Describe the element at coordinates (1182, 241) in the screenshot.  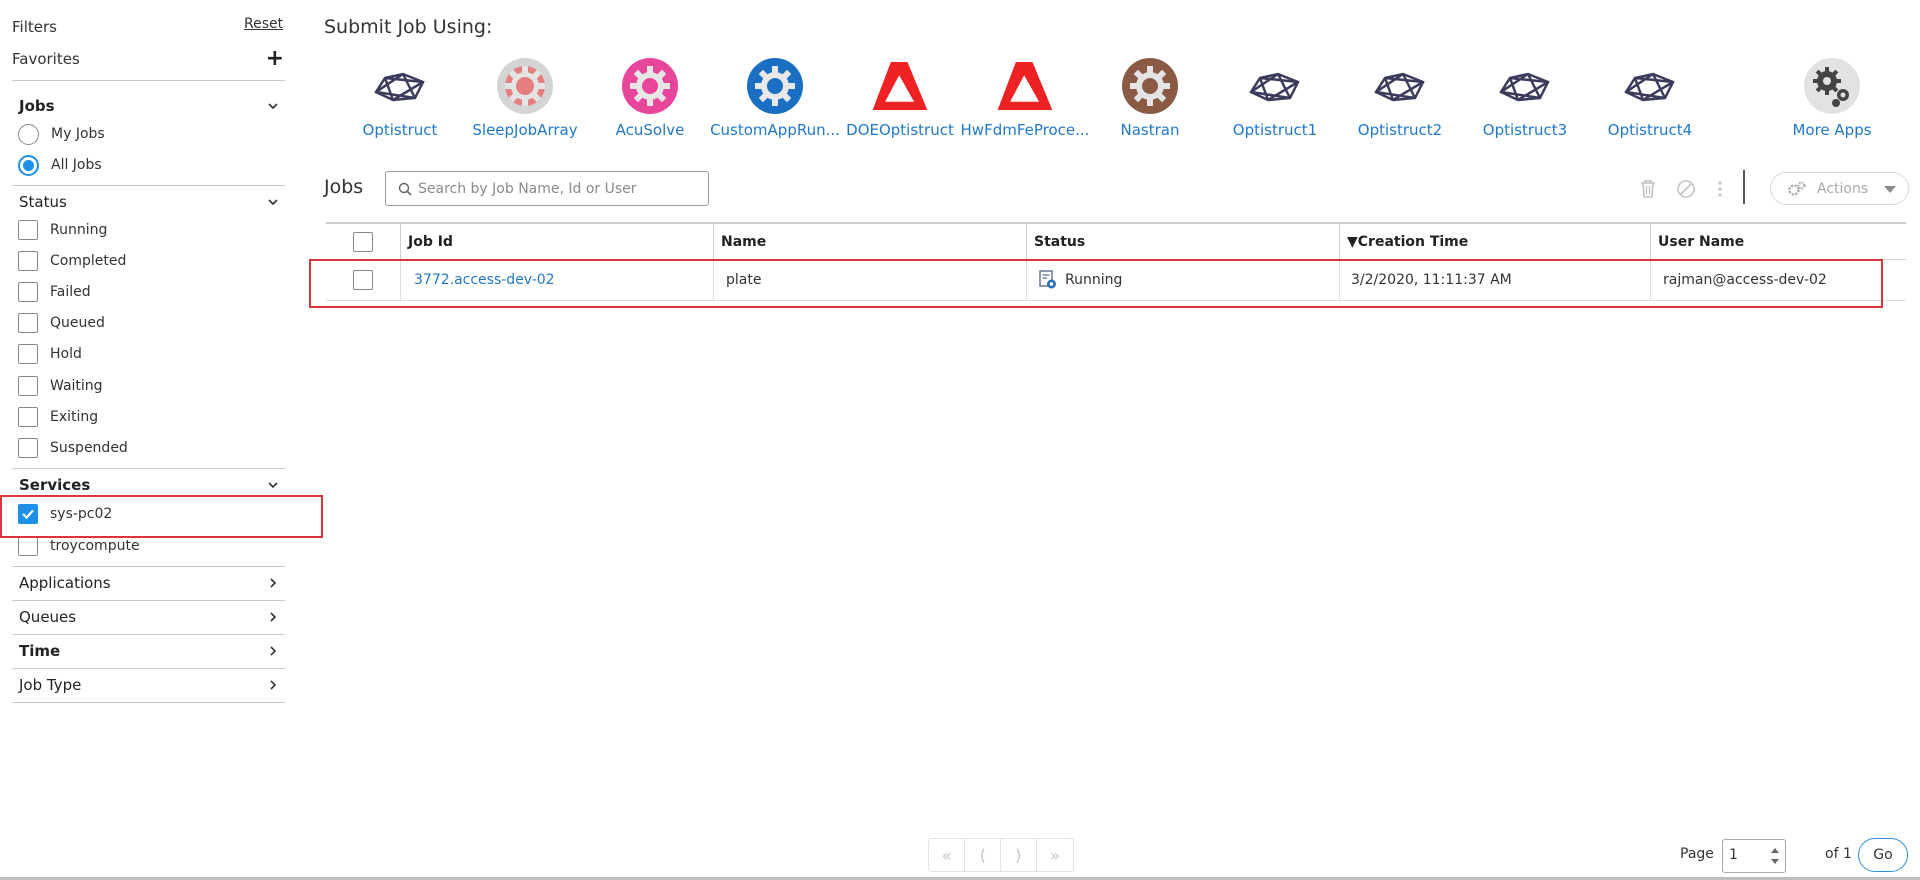
I see `column-header-status: Status` at that location.